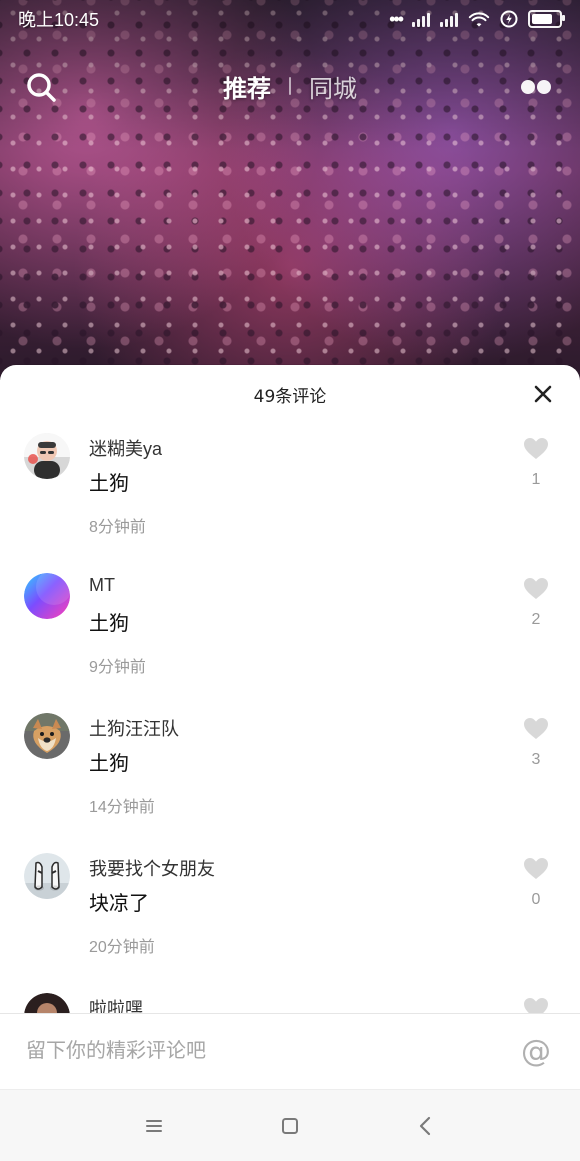 The width and height of the screenshot is (580, 1161). Describe the element at coordinates (59, 20) in the screenshot. I see `status-time: 晚上10:45` at that location.